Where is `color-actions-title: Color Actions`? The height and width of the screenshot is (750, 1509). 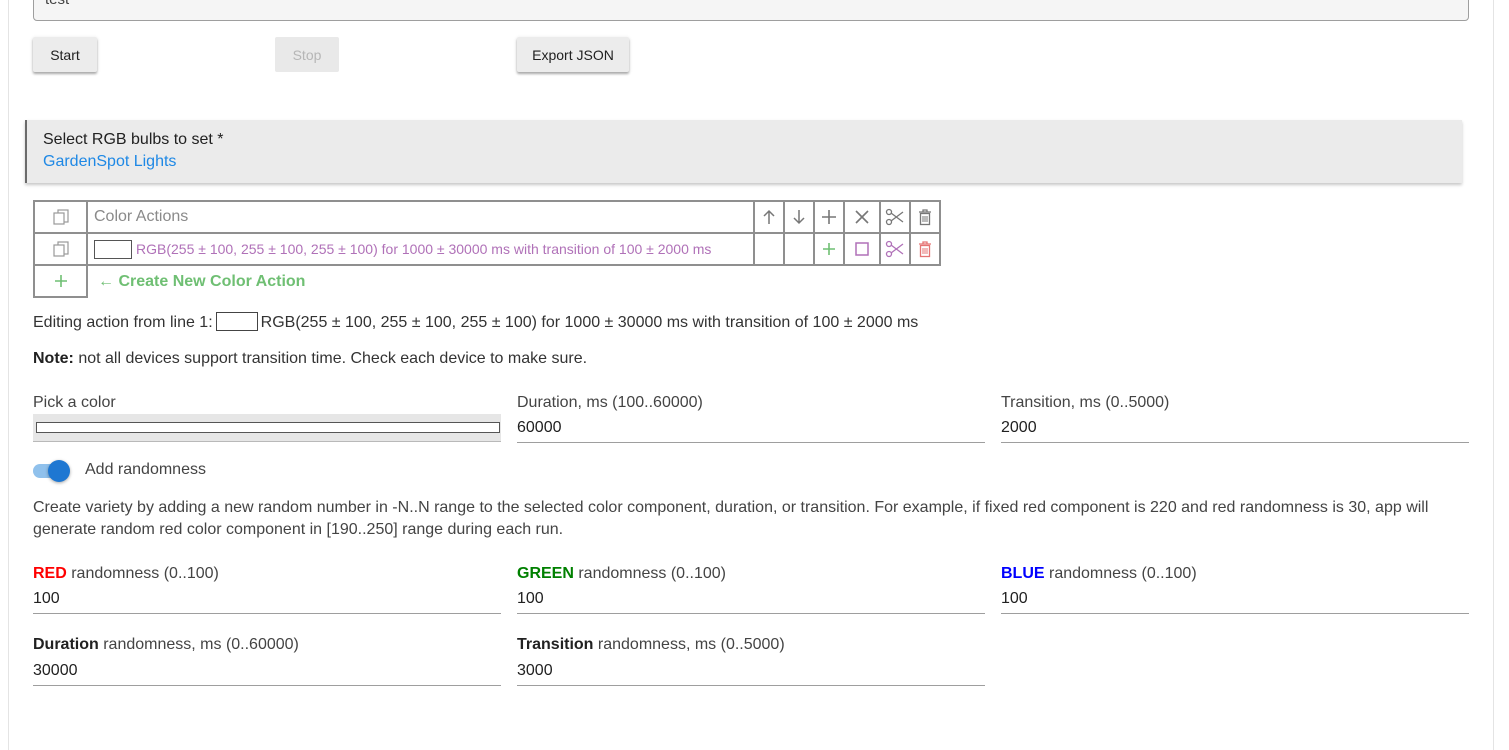
color-actions-title: Color Actions is located at coordinates (141, 216).